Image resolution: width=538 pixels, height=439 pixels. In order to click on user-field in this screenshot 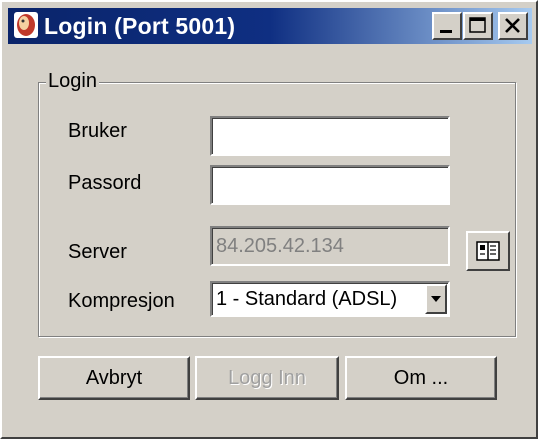, I will do `click(330, 136)`.